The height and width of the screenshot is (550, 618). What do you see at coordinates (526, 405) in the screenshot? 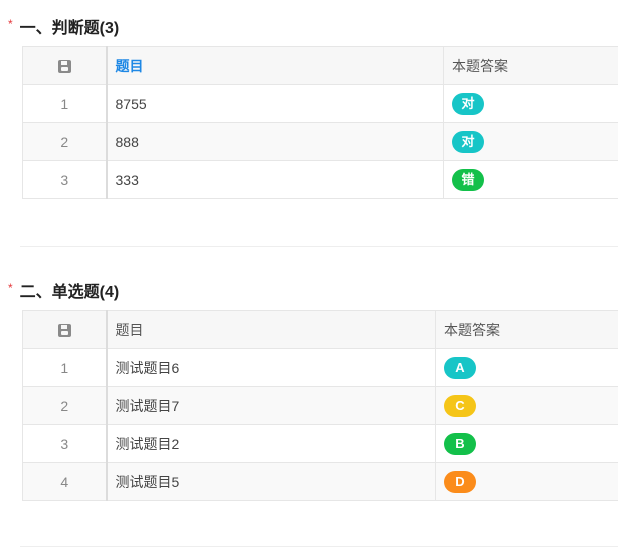
I see `answer-cell: C` at bounding box center [526, 405].